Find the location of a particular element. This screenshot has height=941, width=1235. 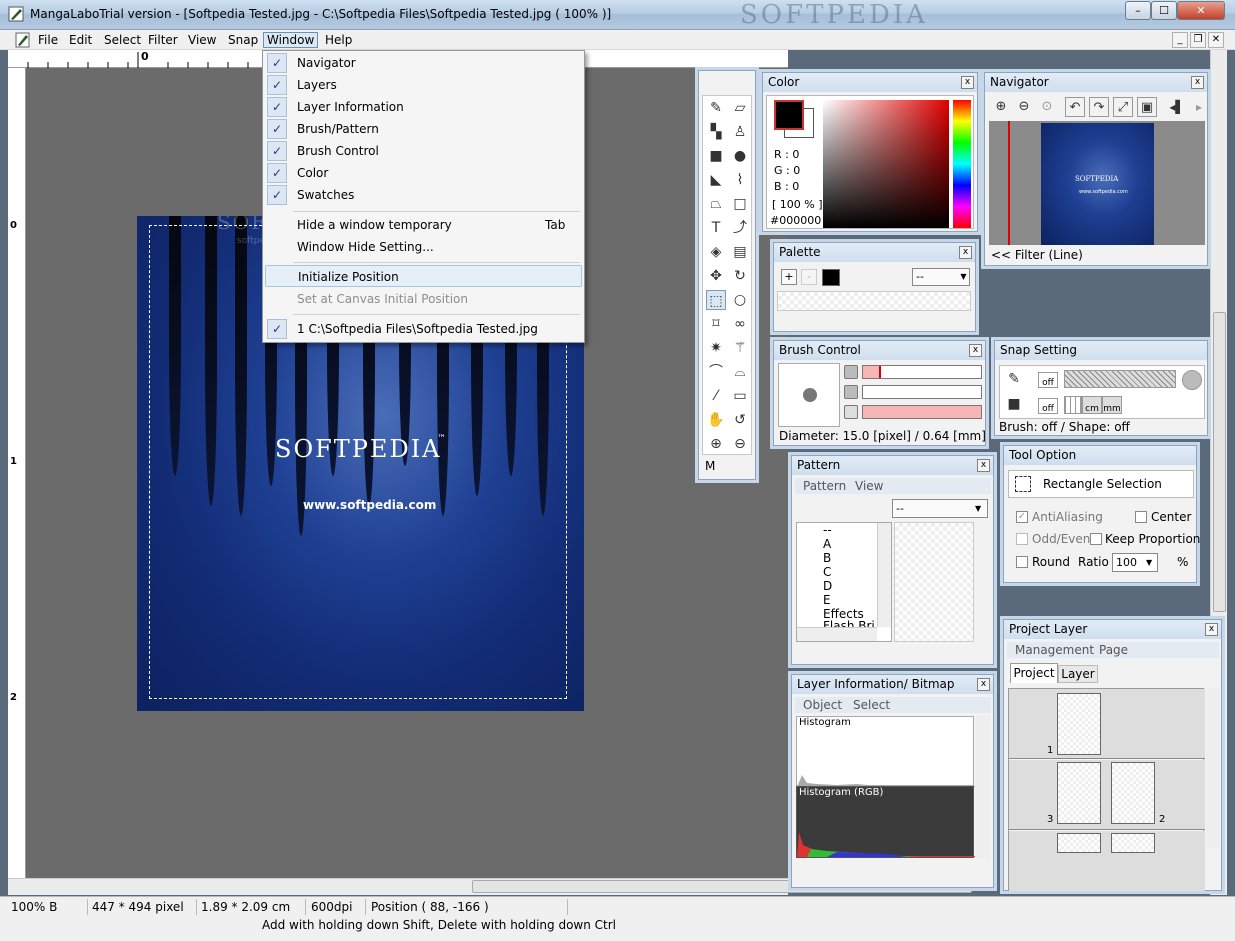

brush-control-close-button: x is located at coordinates (975, 350).